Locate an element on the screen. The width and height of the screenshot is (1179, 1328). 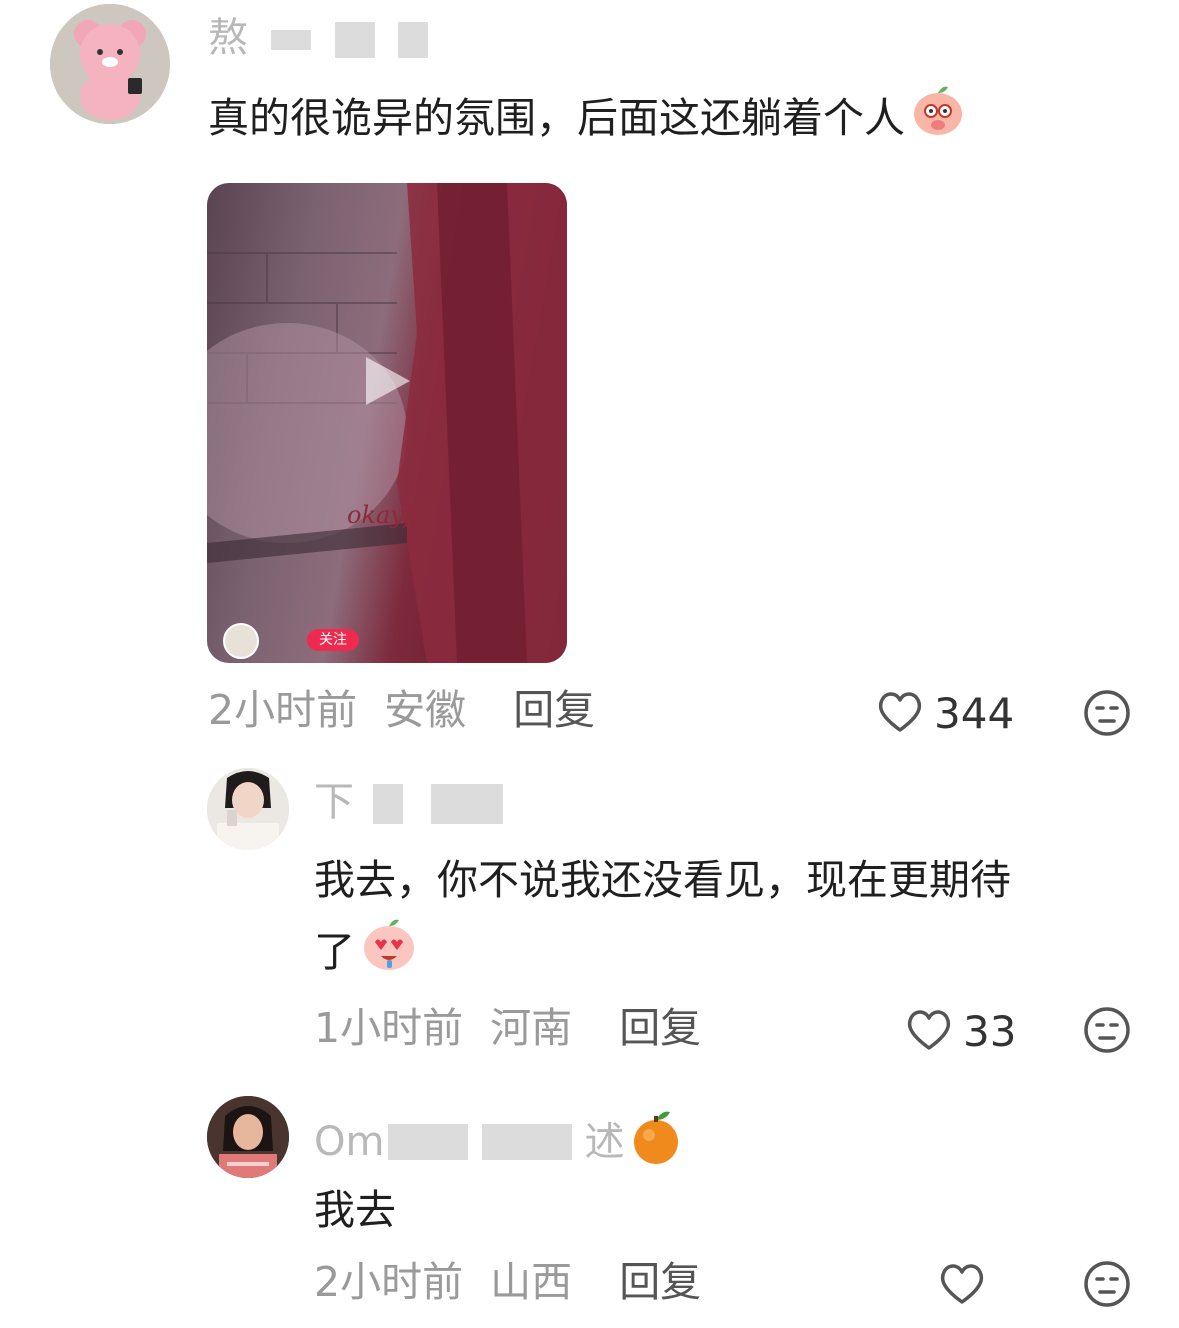
follow-button: 关注 is located at coordinates (333, 640).